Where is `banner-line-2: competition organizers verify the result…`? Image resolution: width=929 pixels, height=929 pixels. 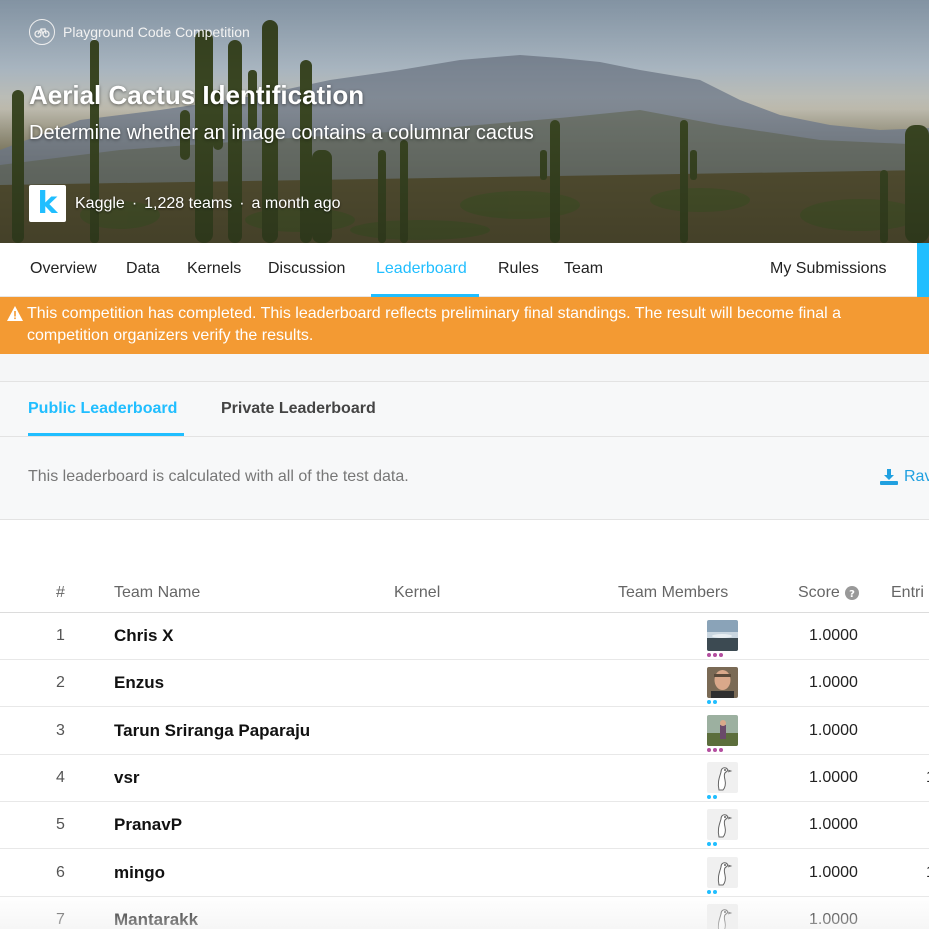
banner-line-2: competition organizers verify the result… is located at coordinates (170, 335).